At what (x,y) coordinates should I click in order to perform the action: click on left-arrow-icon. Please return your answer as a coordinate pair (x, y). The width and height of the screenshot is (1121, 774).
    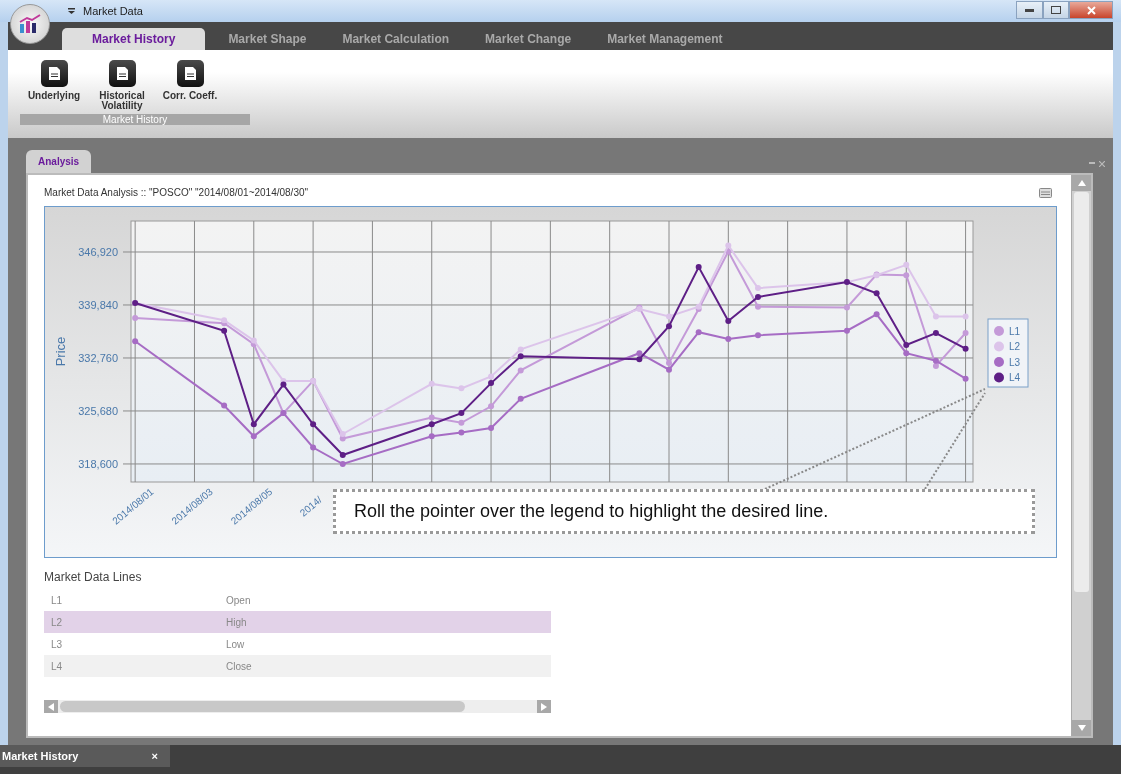
    Looking at the image, I should click on (51, 706).